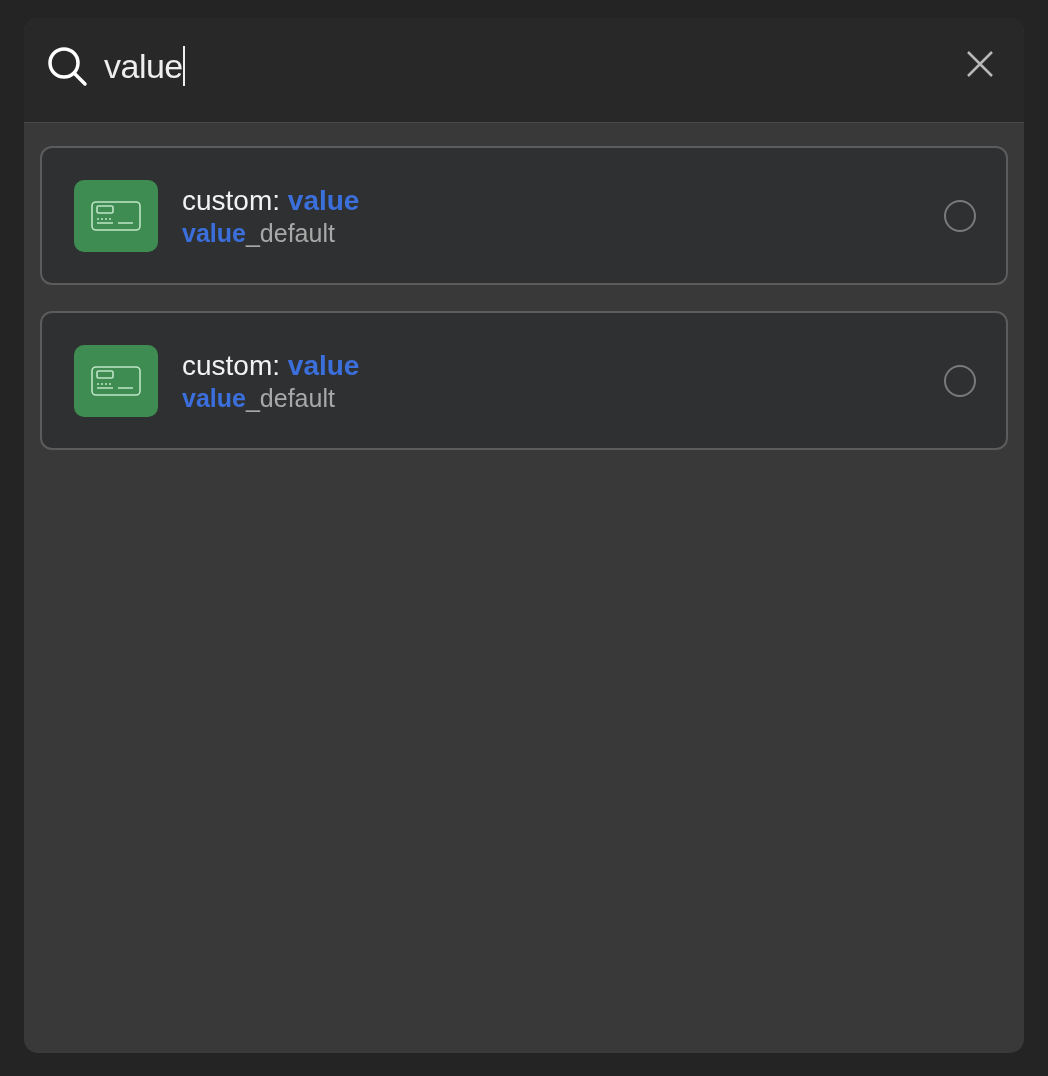  I want to click on close-icon, so click(980, 64).